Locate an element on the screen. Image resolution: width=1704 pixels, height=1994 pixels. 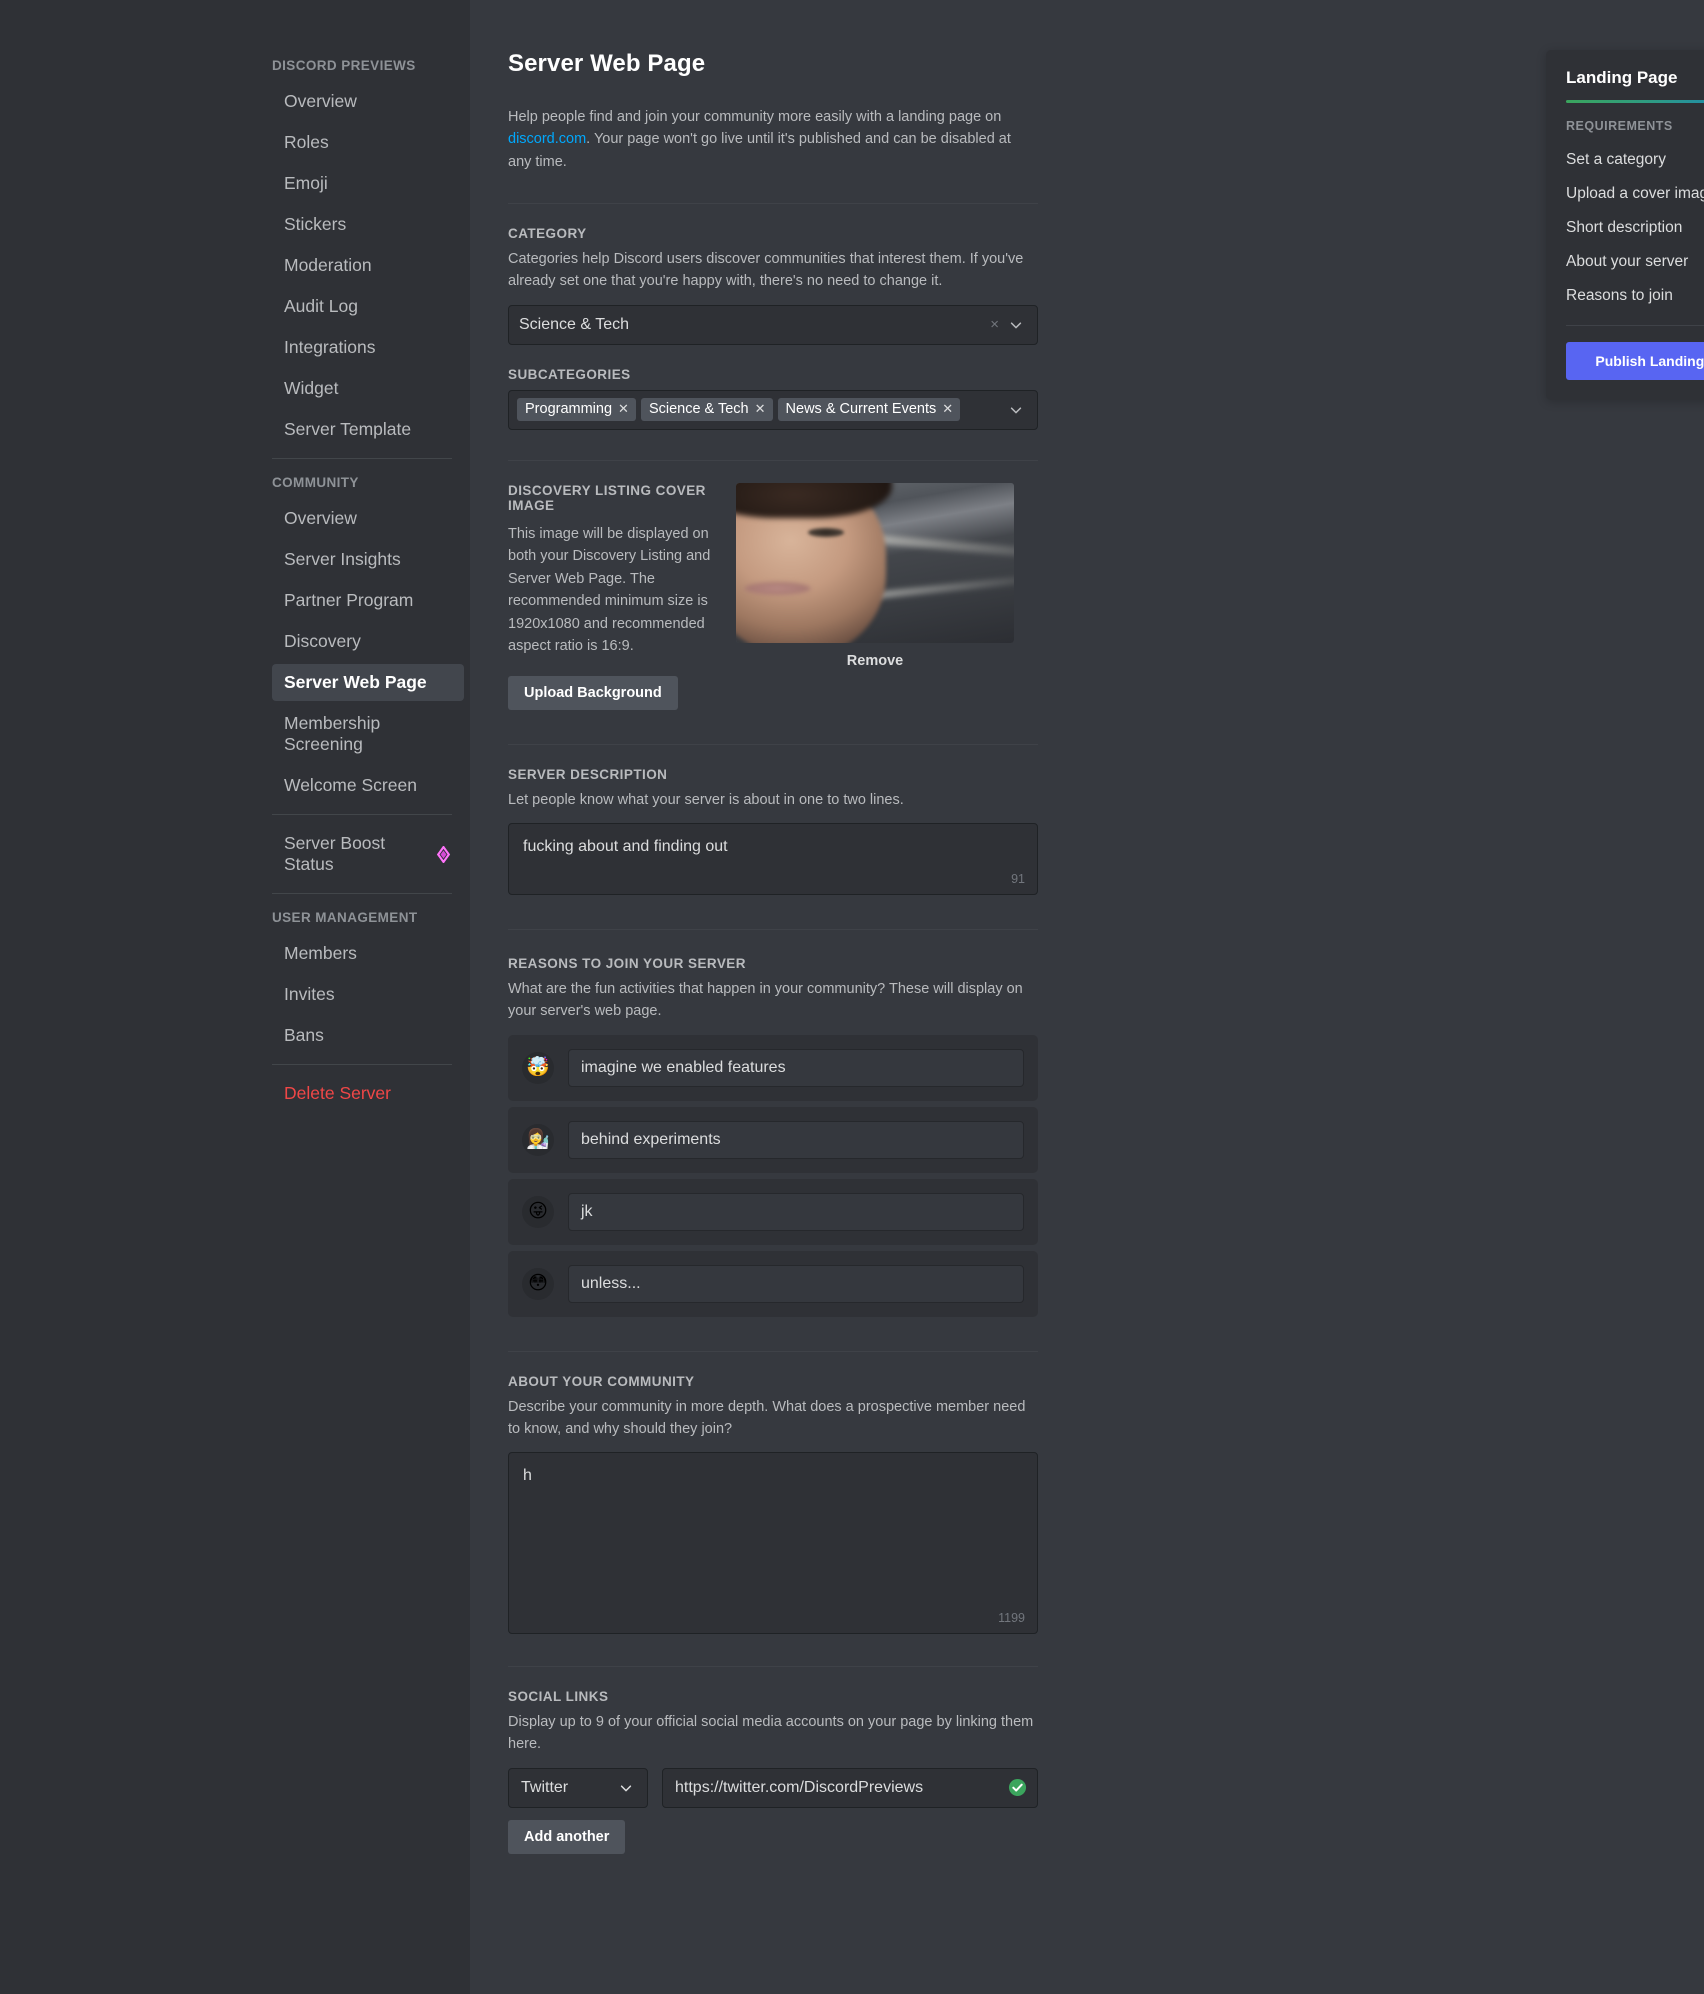
sidebar-item-community-overview: Overview is located at coordinates (368, 518).